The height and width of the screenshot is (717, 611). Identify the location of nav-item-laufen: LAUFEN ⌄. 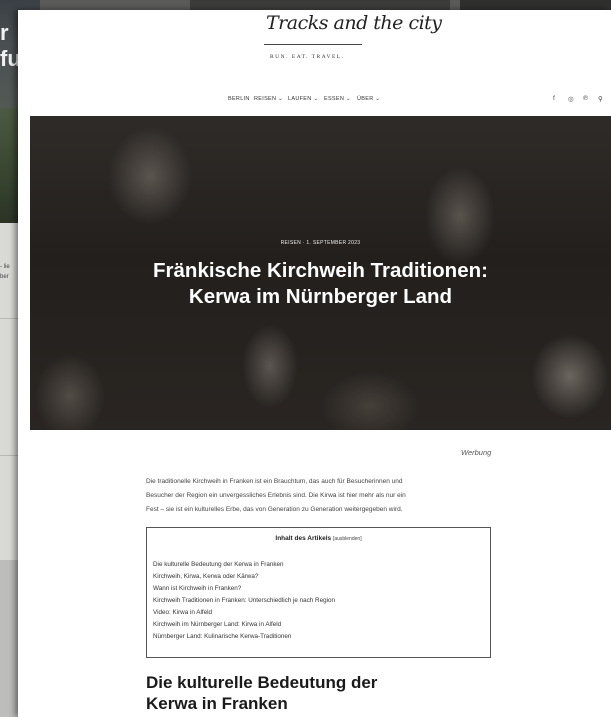
(303, 99).